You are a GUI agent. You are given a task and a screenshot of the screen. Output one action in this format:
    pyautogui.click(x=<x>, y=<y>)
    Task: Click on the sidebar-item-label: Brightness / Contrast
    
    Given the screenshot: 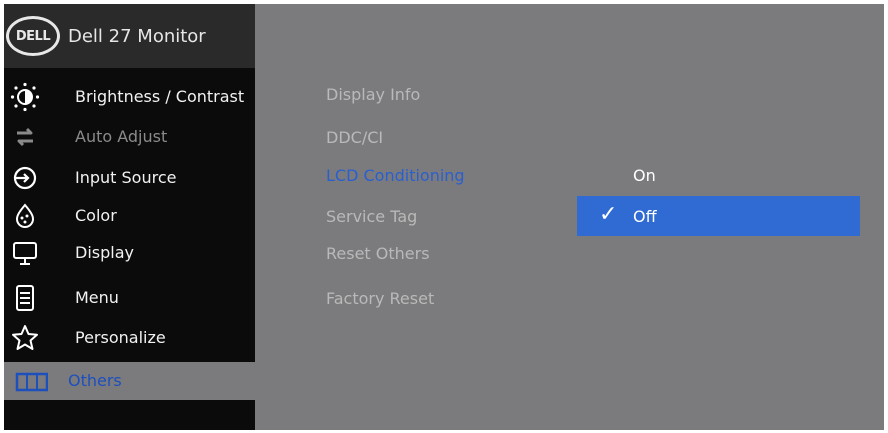 What is the action you would take?
    pyautogui.click(x=160, y=96)
    